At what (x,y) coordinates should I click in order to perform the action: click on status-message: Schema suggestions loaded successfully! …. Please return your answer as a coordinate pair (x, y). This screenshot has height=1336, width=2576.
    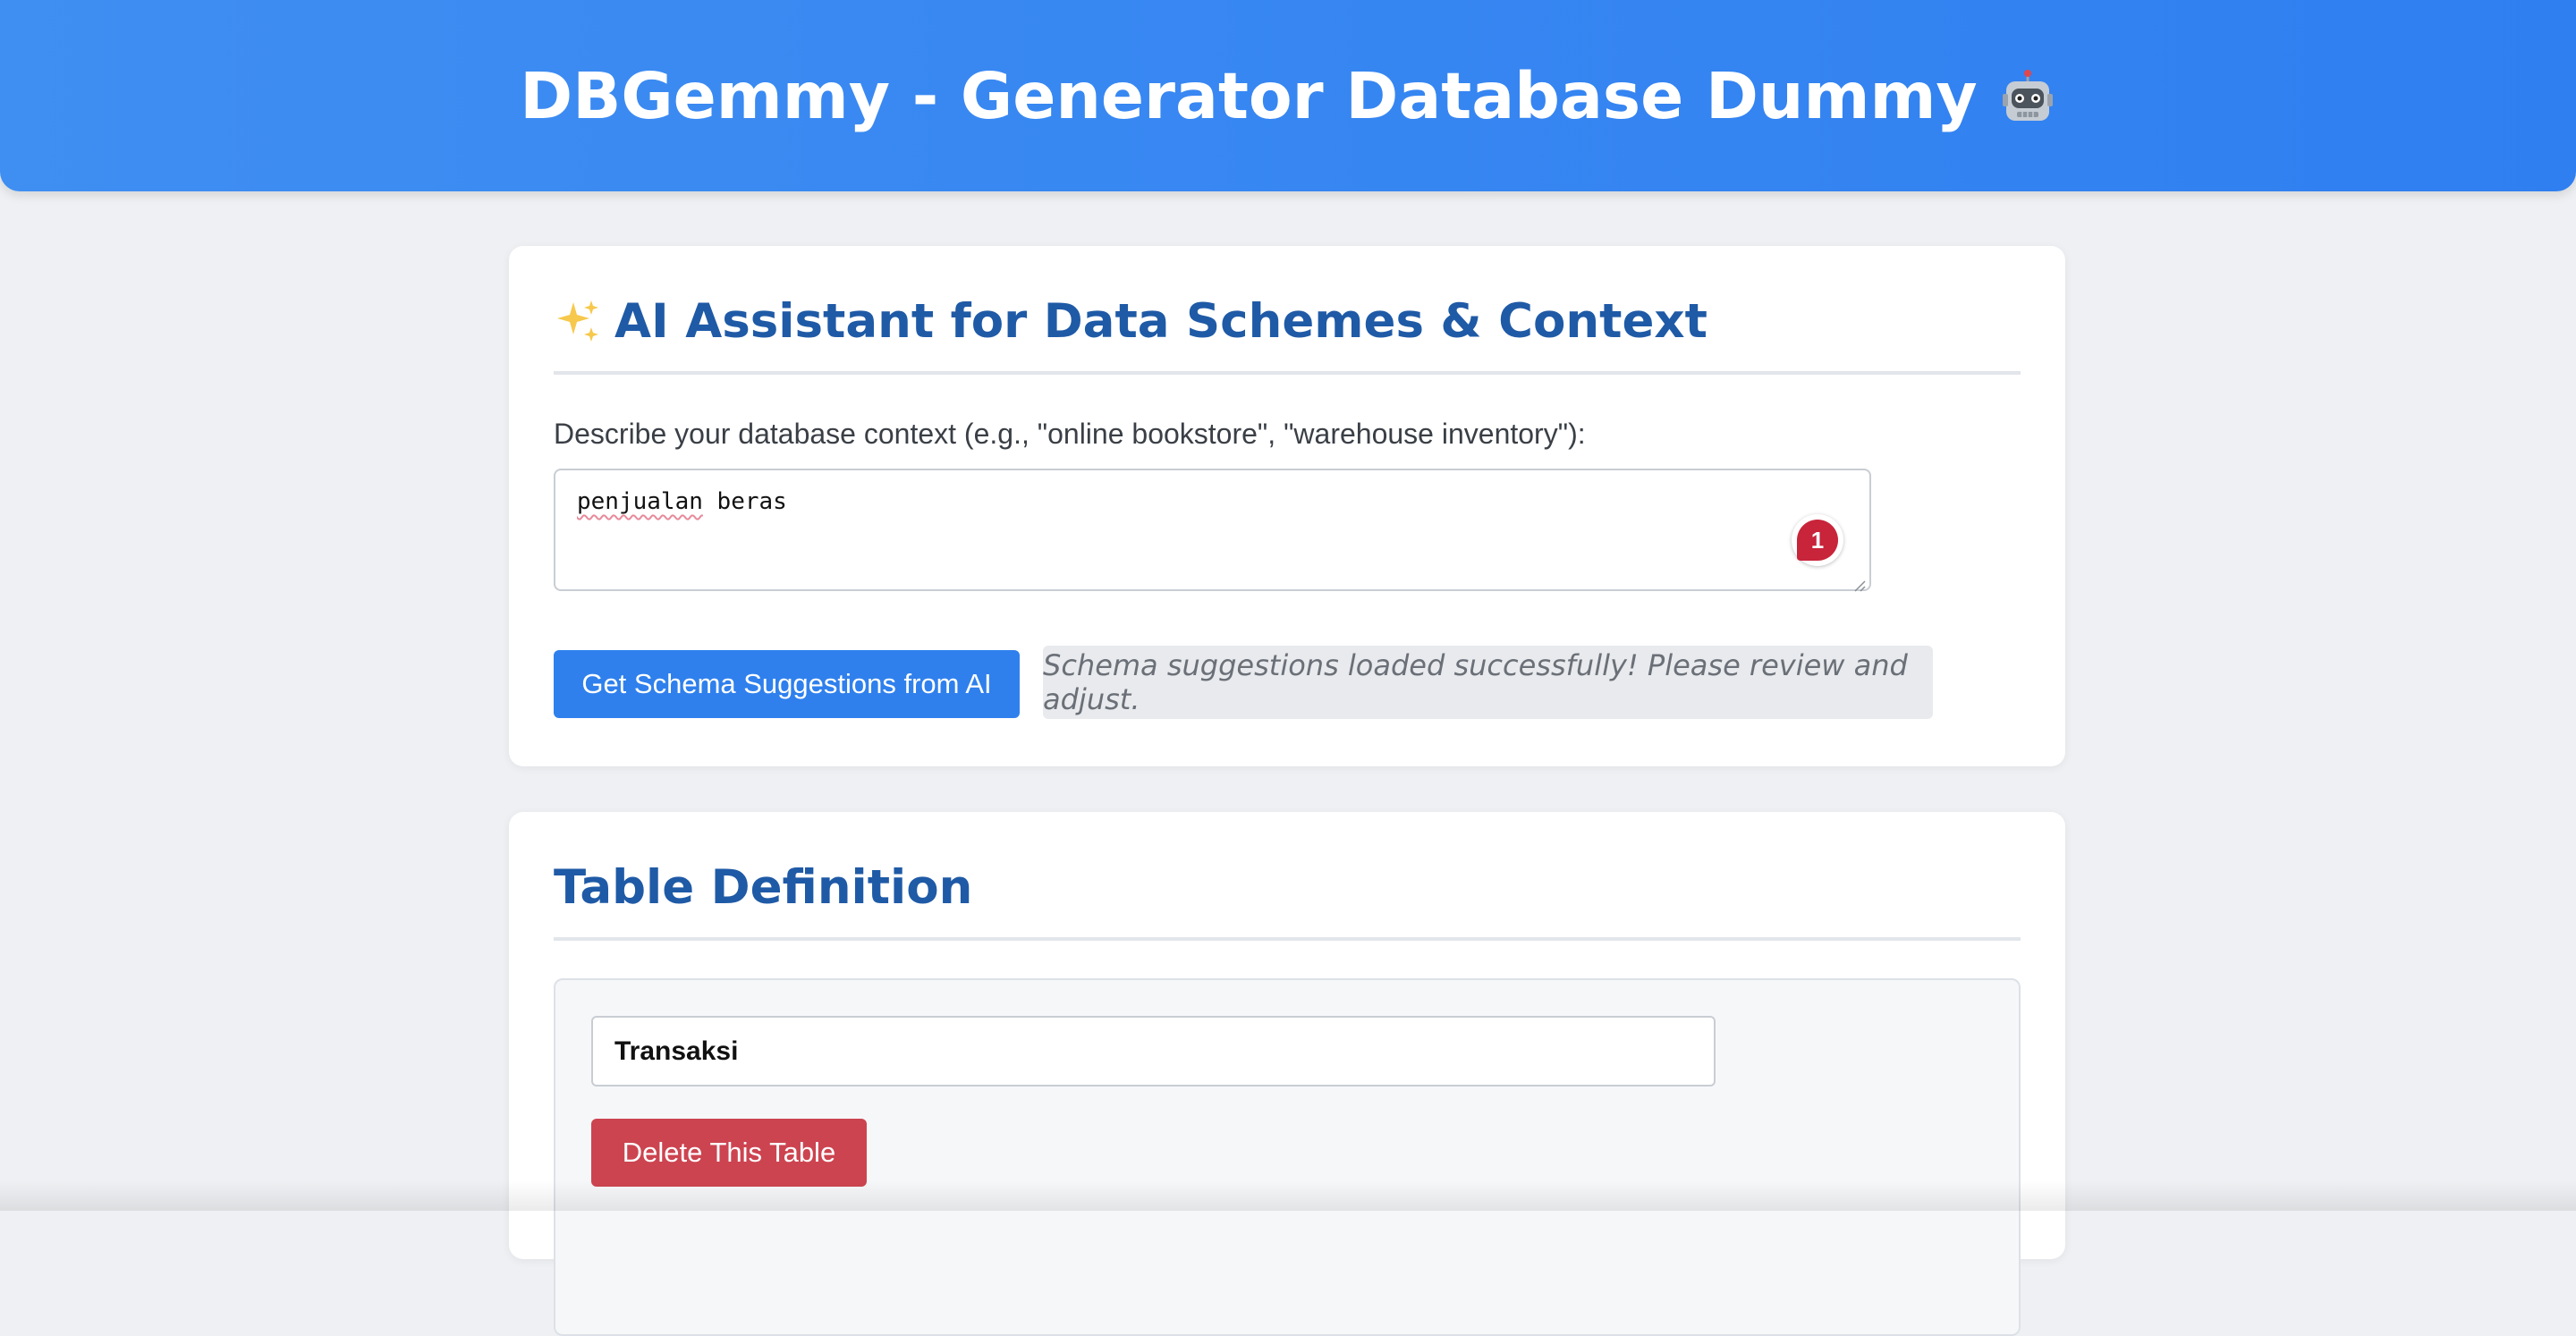
    Looking at the image, I should click on (1488, 682).